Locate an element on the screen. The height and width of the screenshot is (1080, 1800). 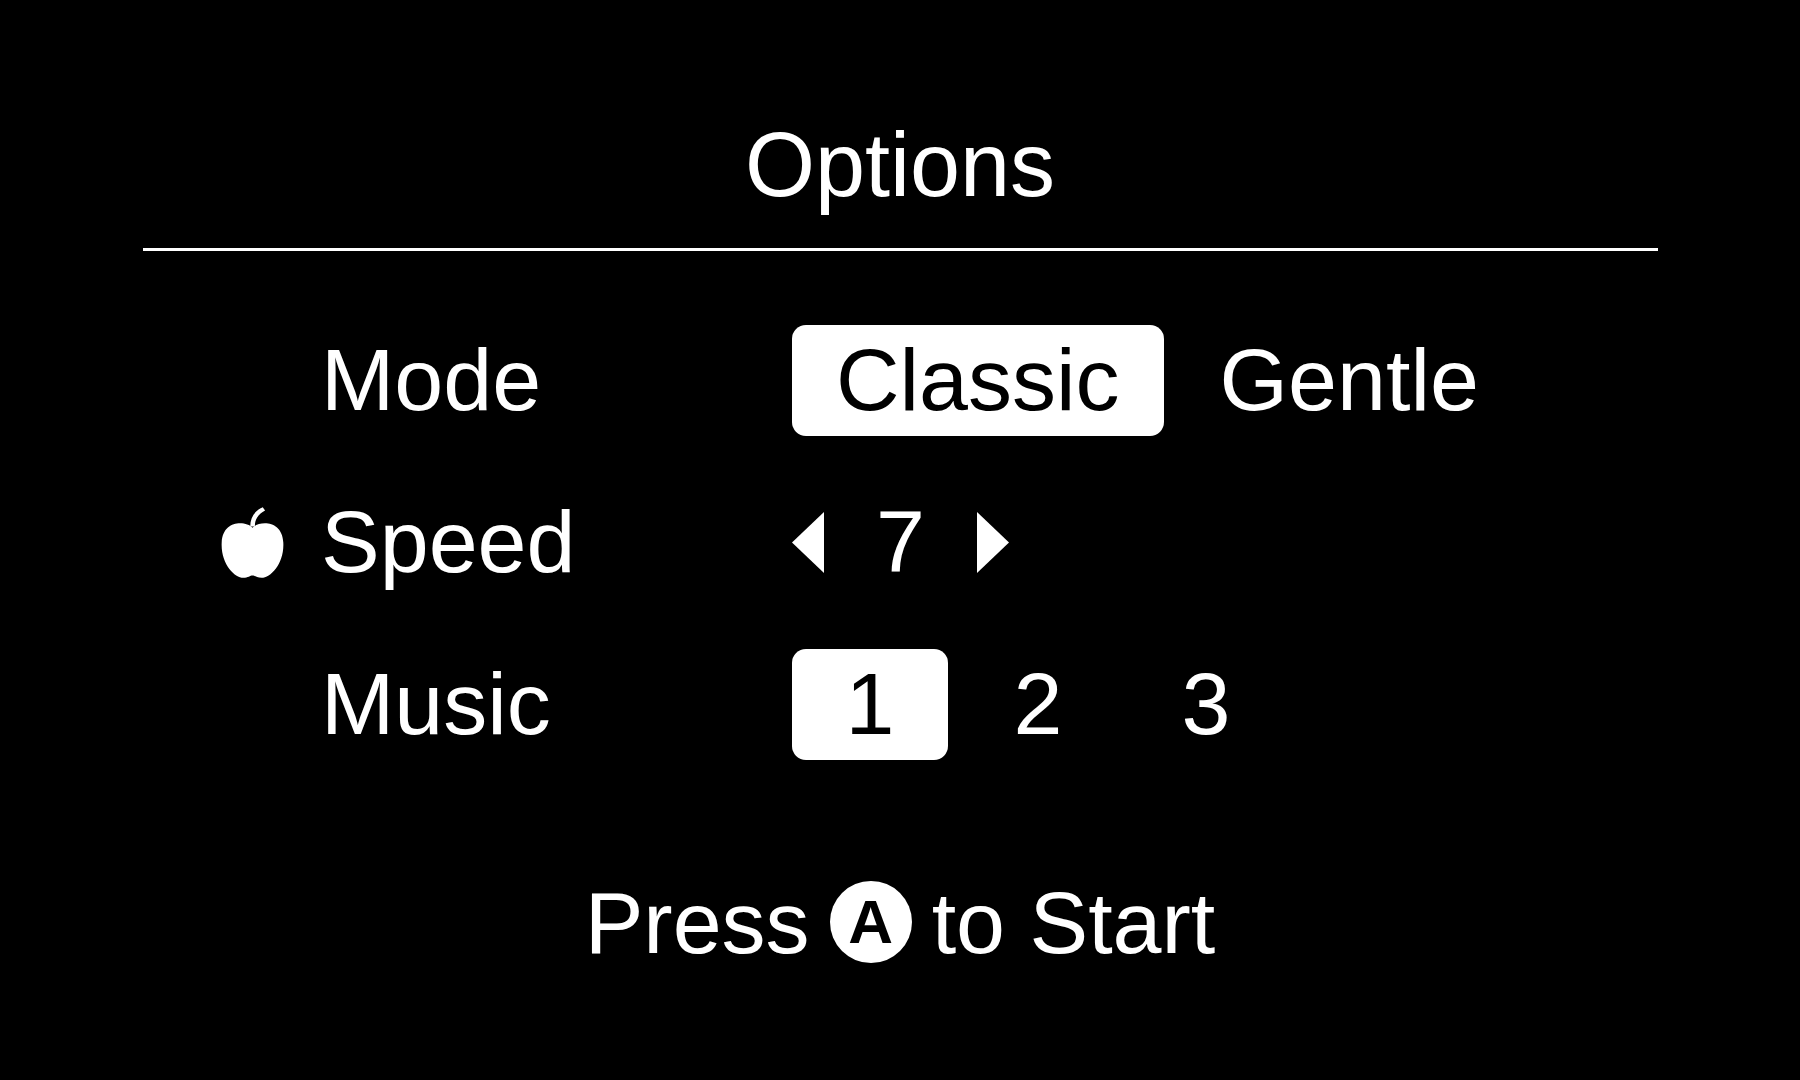
stepper-value: 7 is located at coordinates (900, 542).